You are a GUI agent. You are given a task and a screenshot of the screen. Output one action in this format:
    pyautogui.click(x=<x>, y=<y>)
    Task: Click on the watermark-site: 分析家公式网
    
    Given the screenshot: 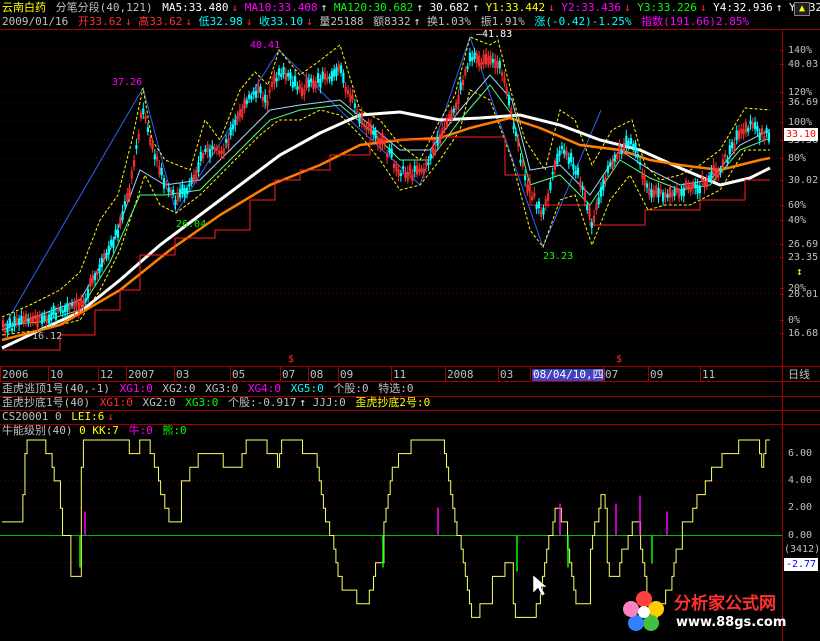 What is the action you would take?
    pyautogui.click(x=725, y=604)
    